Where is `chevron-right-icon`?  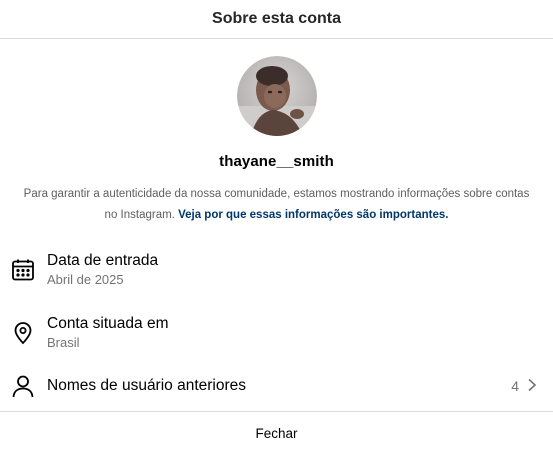
chevron-right-icon is located at coordinates (532, 386).